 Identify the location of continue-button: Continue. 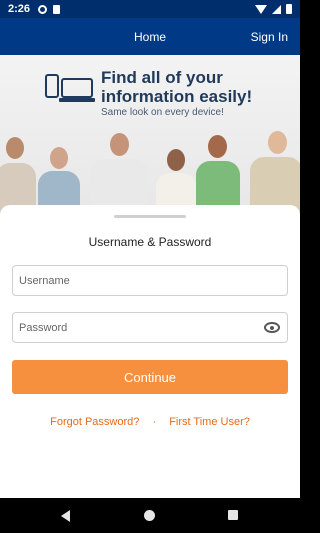
(150, 377).